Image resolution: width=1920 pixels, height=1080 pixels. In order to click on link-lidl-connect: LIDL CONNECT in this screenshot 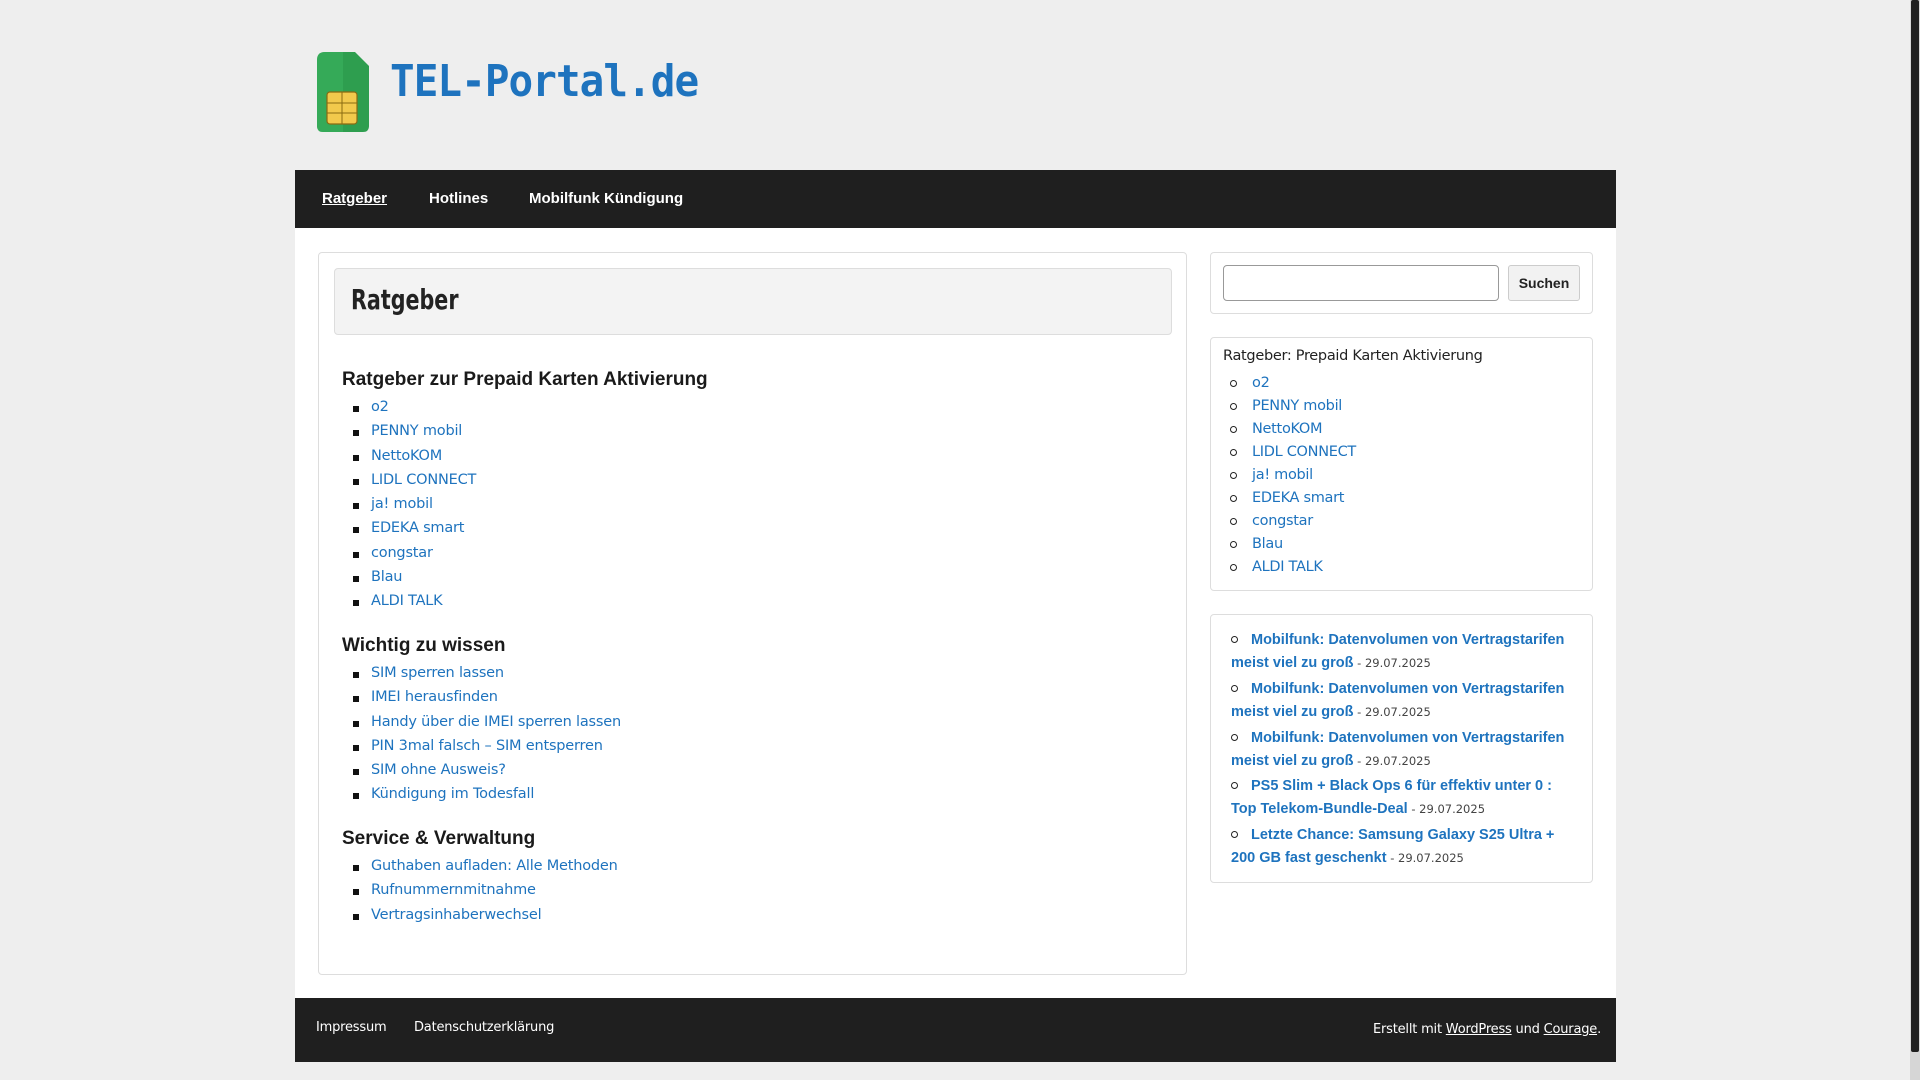, I will do `click(423, 480)`.